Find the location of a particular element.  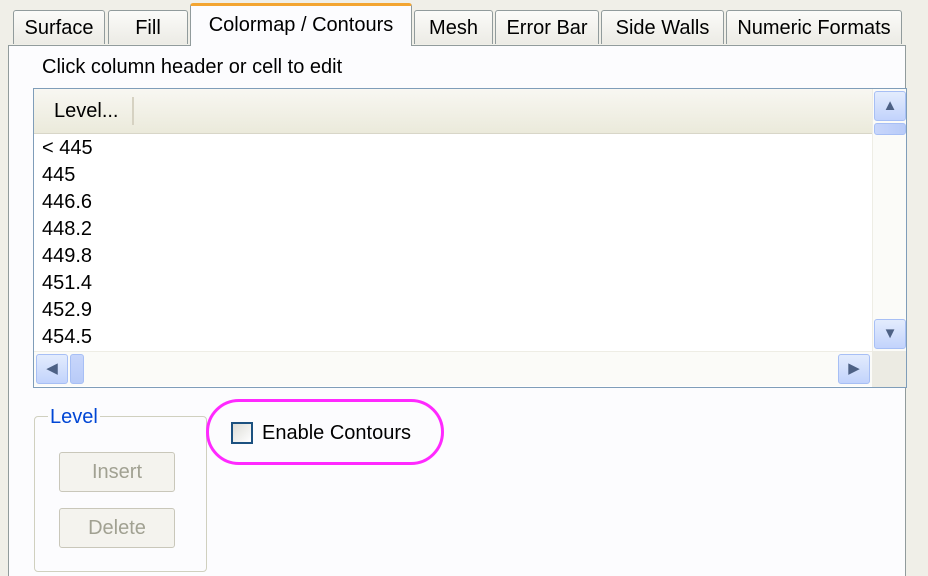

chevron-down-icon: ▼ is located at coordinates (890, 334).